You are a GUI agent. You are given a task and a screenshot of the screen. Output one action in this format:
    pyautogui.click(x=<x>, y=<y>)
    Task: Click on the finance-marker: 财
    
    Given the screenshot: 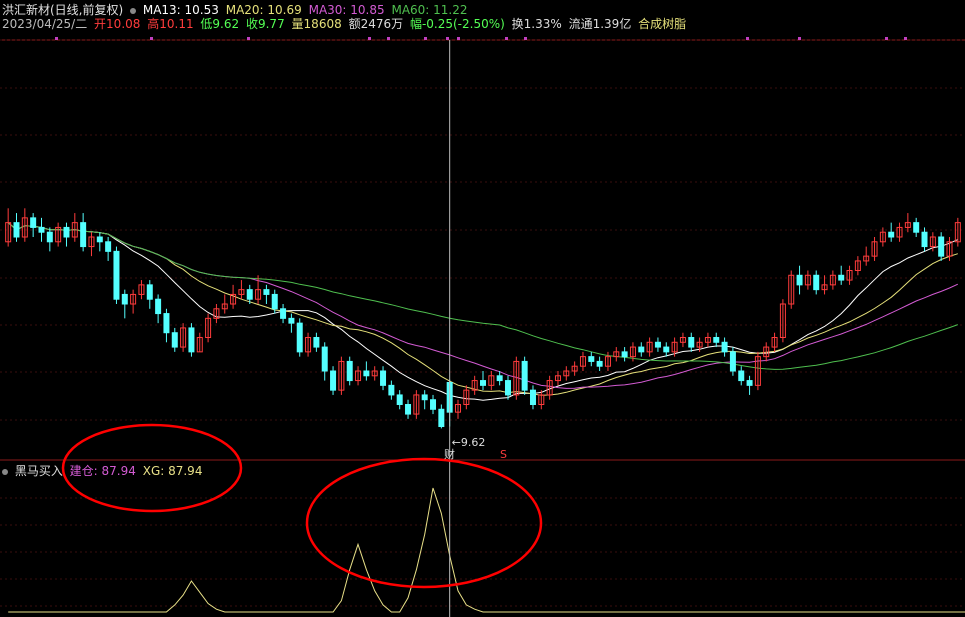 What is the action you would take?
    pyautogui.click(x=449, y=454)
    